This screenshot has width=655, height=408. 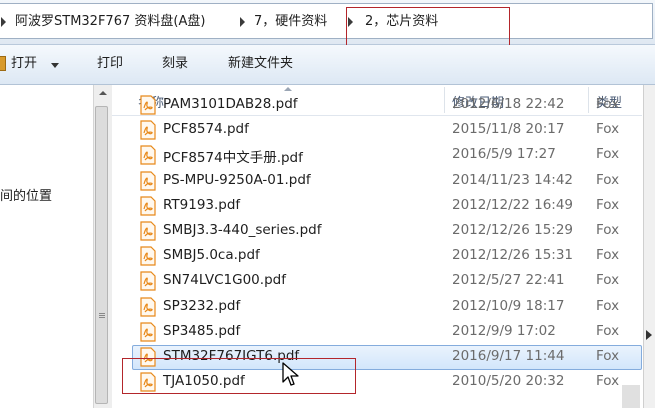 What do you see at coordinates (377, 181) in the screenshot?
I see `table-row: PS-MPU-9250A-01.pdf 2014/11/23 14:42 Fox` at bounding box center [377, 181].